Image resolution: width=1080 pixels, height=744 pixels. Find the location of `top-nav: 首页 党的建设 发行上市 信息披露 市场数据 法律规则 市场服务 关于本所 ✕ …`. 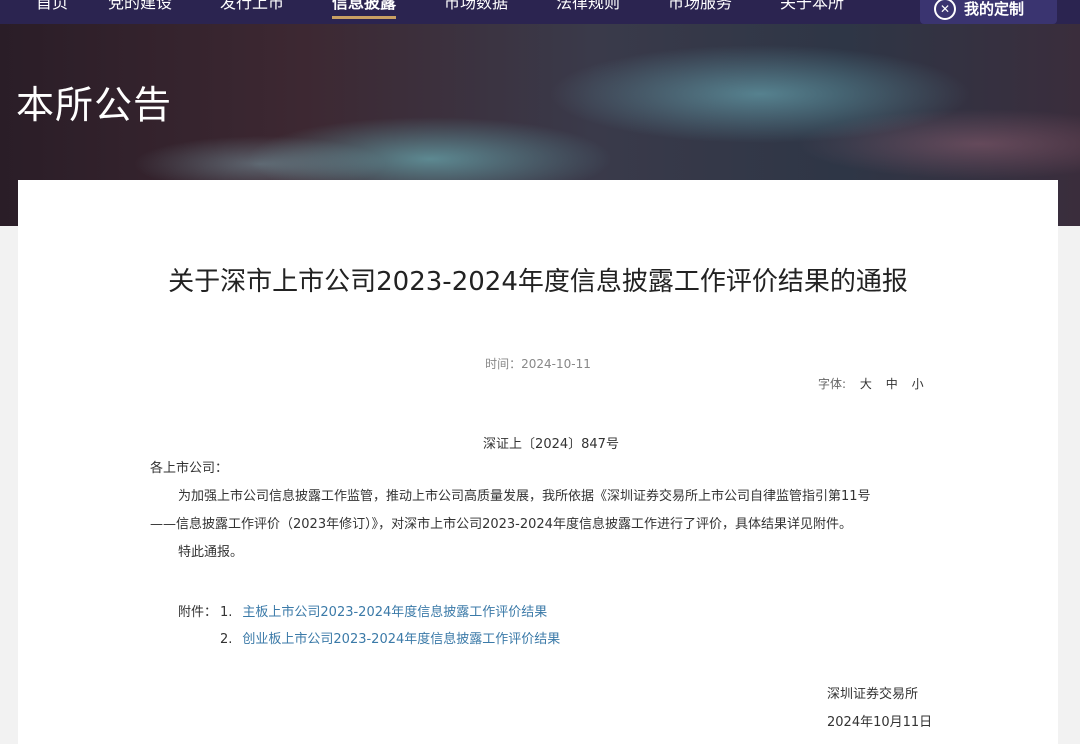

top-nav: 首页 党的建设 发行上市 信息披露 市场数据 法律规则 市场服务 关于本所 ✕ … is located at coordinates (540, 12).